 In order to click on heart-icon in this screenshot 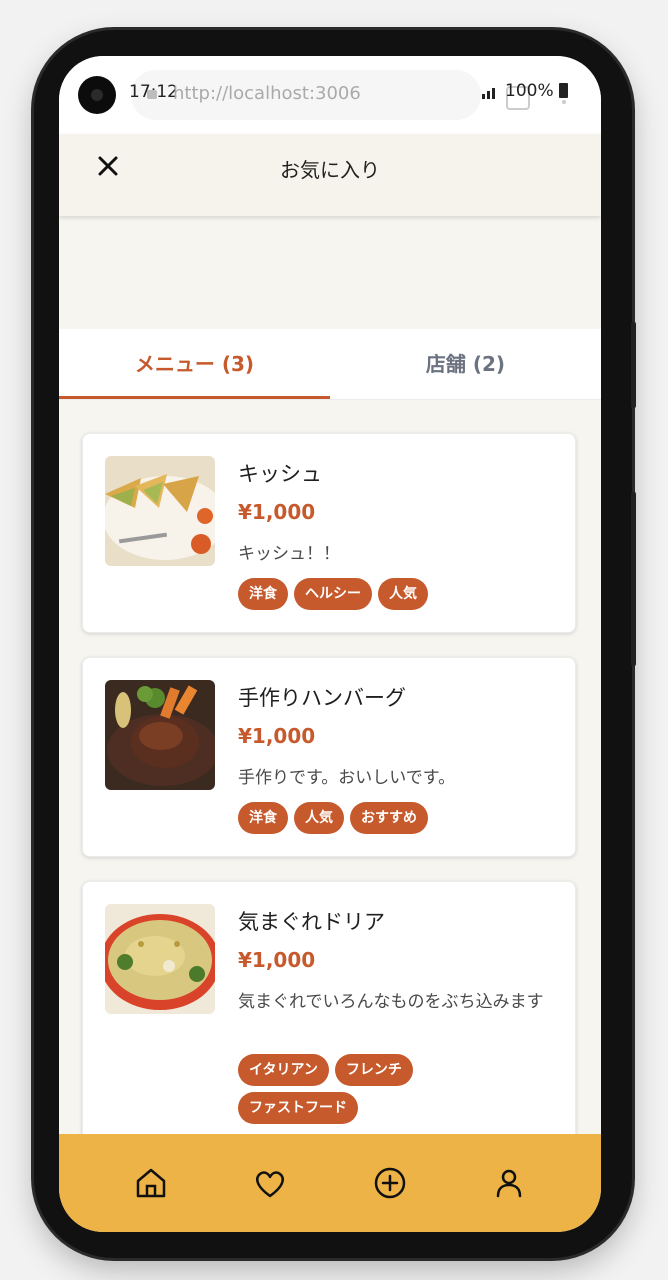, I will do `click(270, 1183)`.